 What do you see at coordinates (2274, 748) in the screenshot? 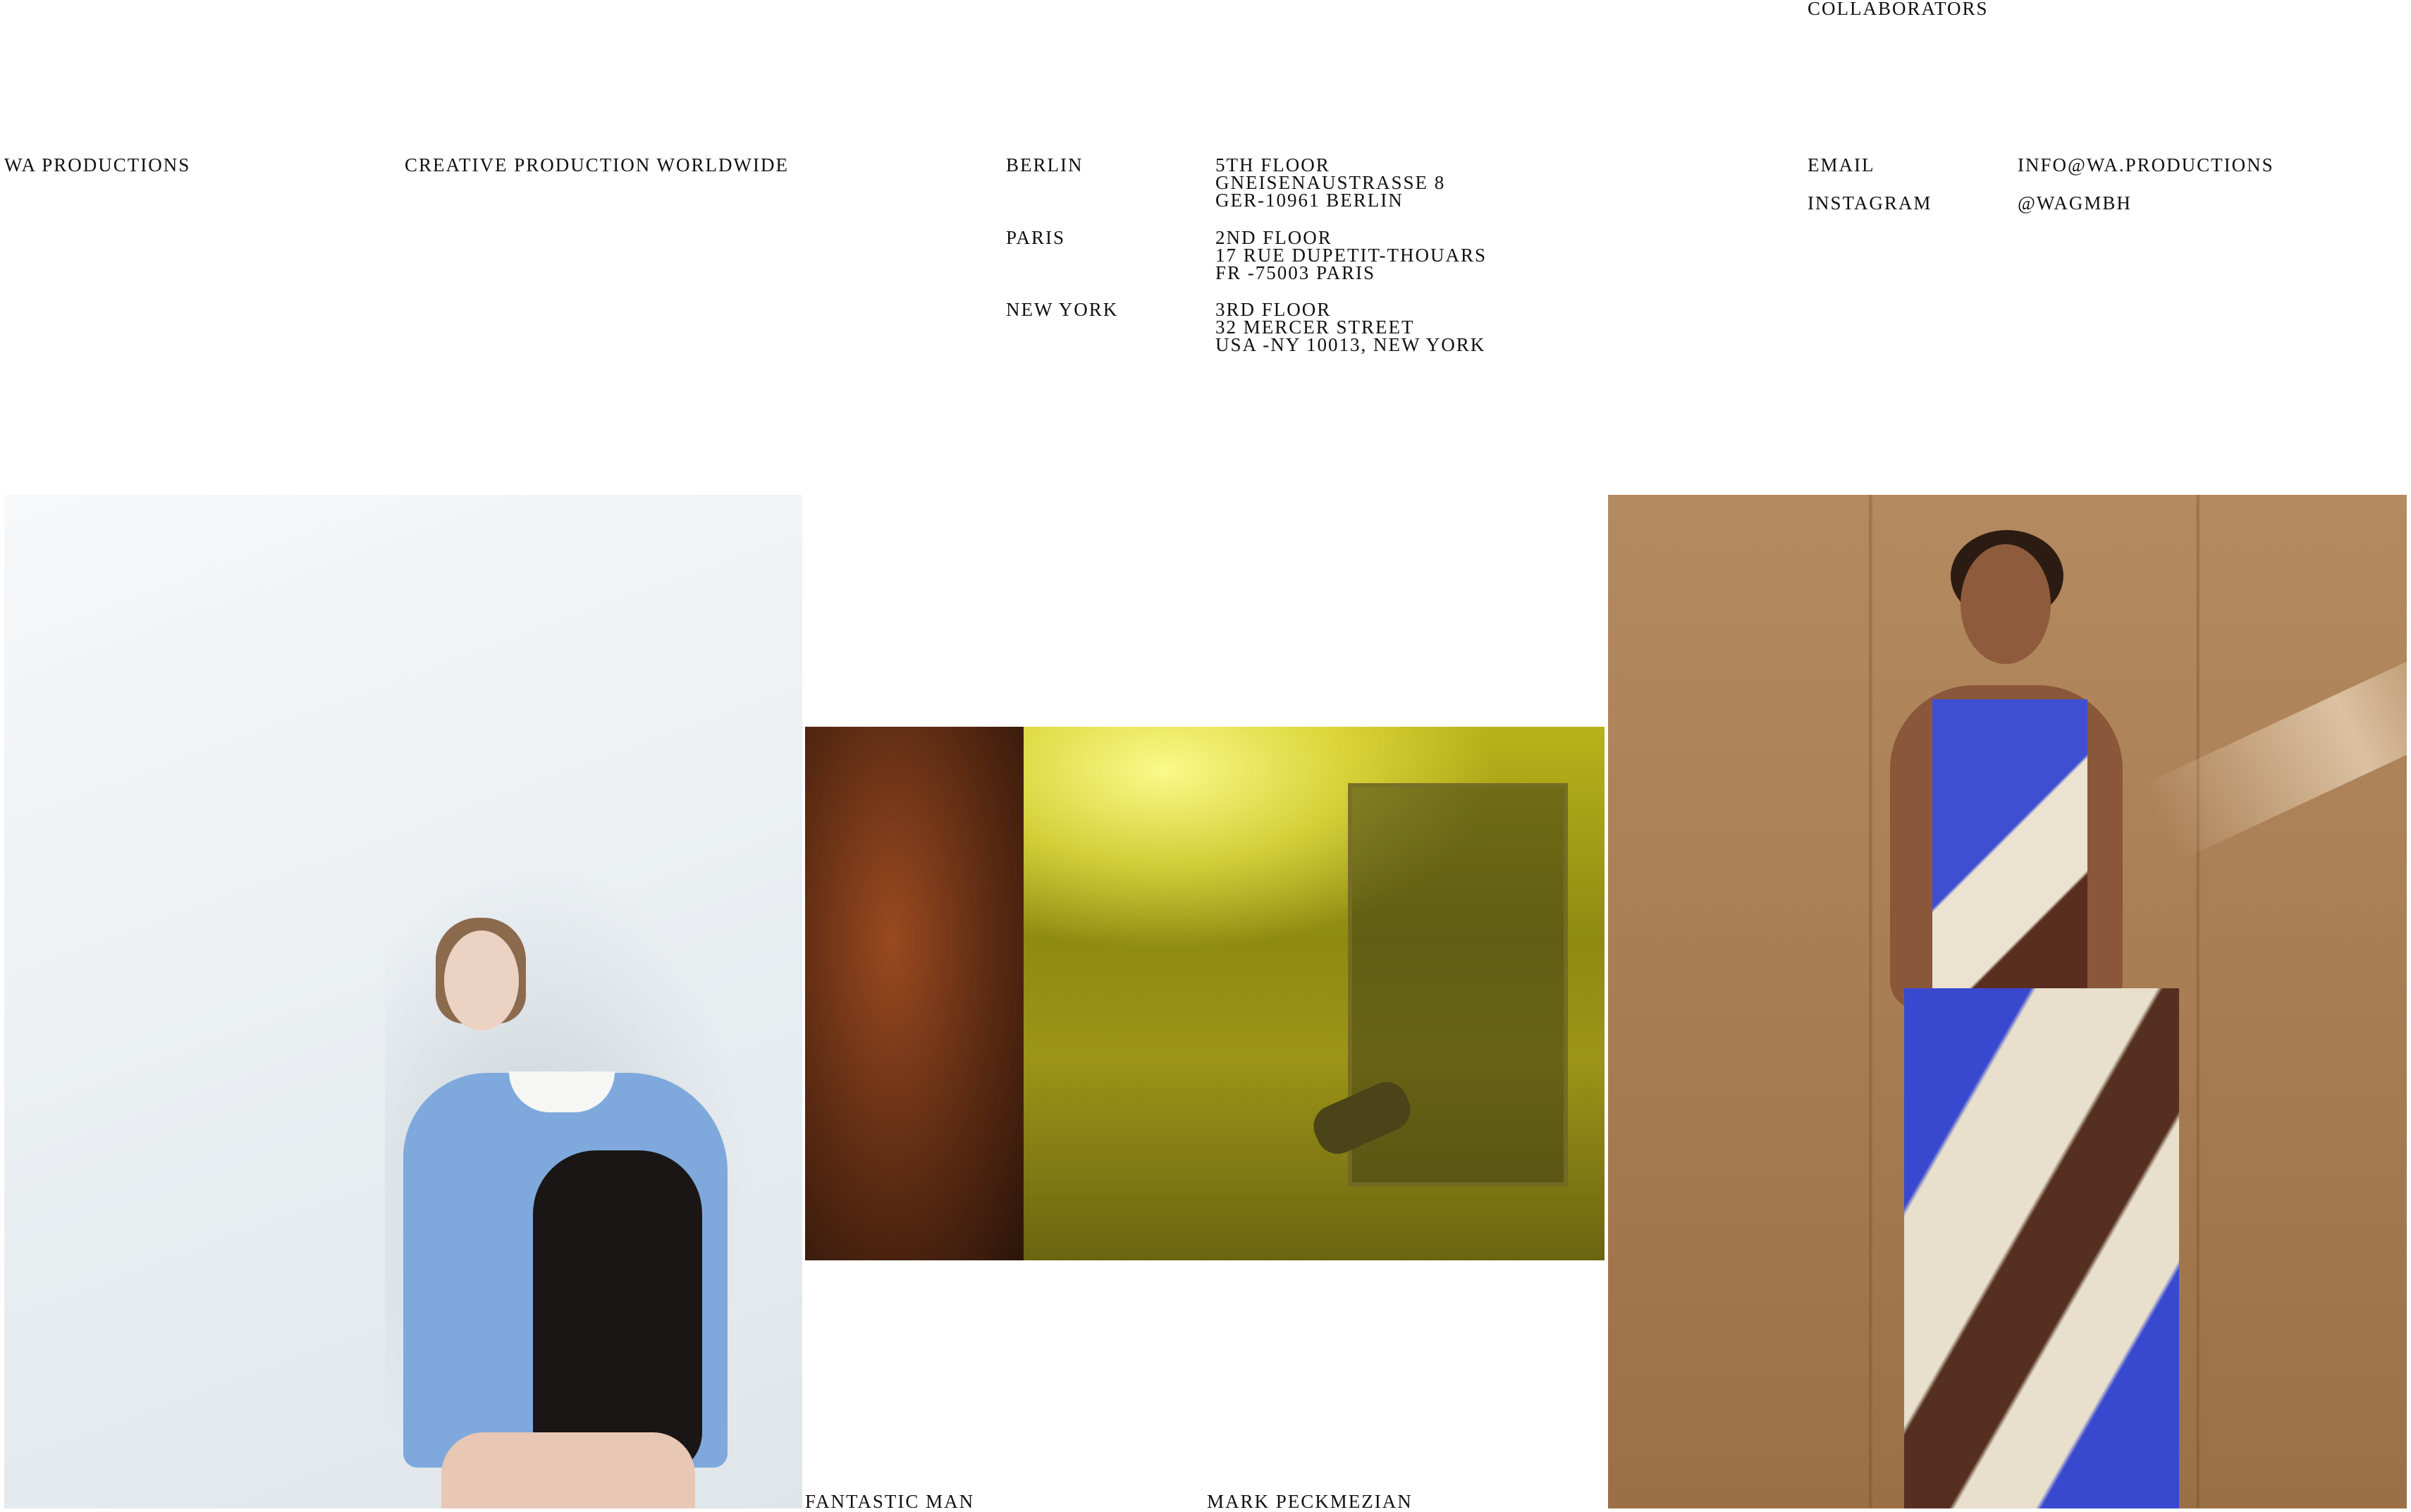
I see `photo-light-beam` at bounding box center [2274, 748].